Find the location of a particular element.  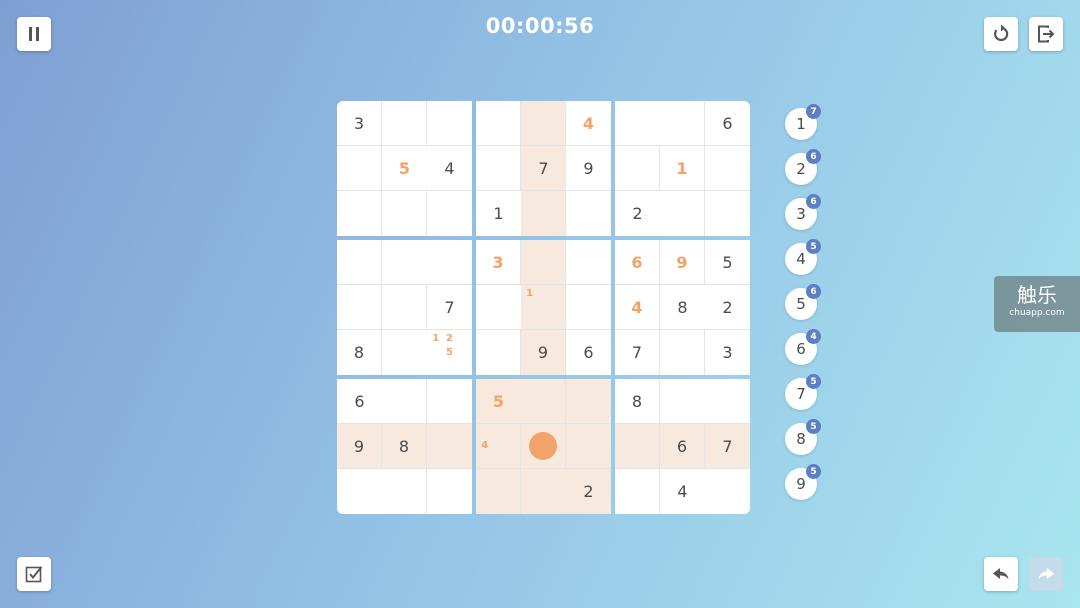

number-pad-key: 17 is located at coordinates (803, 122).